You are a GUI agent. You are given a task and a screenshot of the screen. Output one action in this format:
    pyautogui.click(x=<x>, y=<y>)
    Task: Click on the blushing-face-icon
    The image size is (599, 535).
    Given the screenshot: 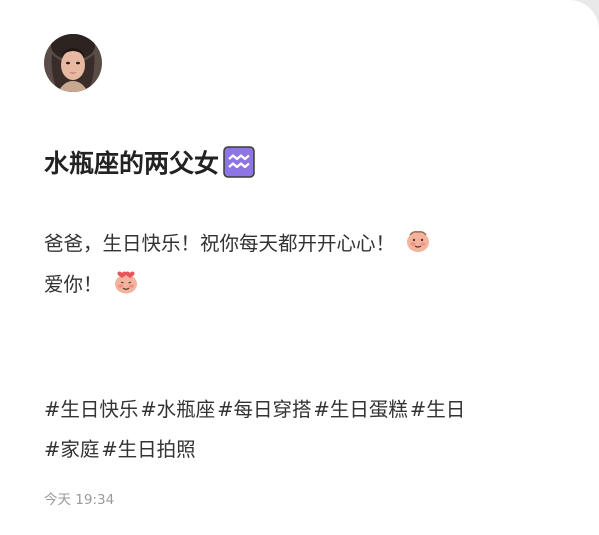 What is the action you would take?
    pyautogui.click(x=418, y=241)
    